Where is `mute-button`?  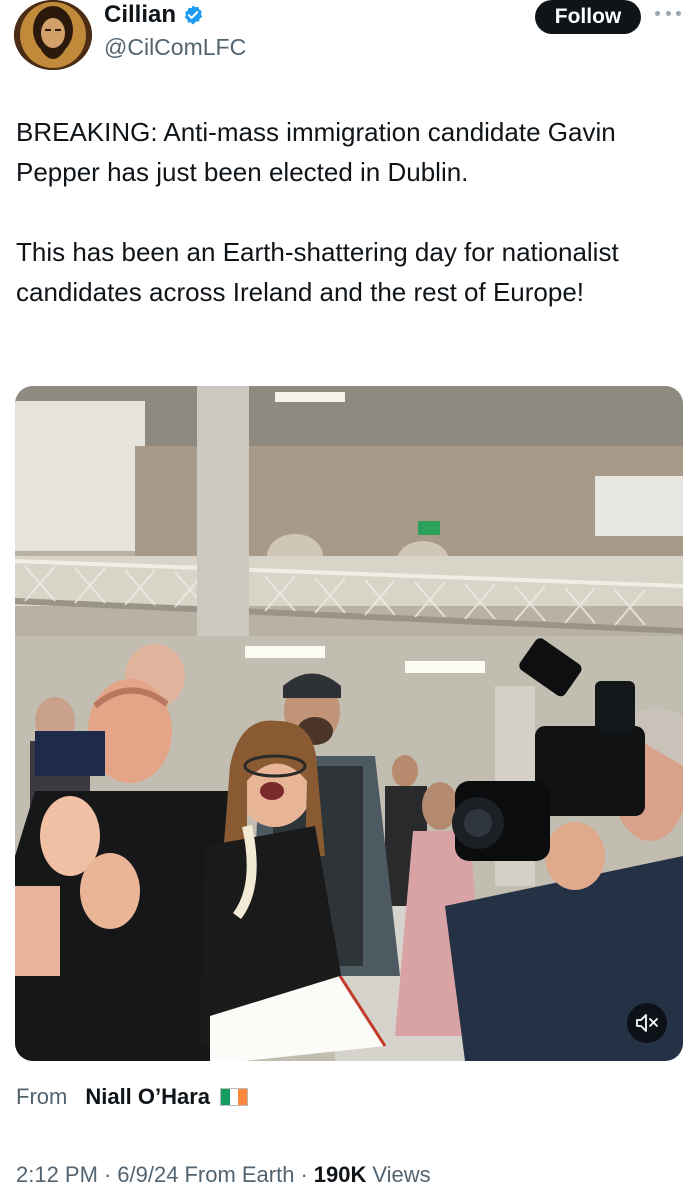
mute-button is located at coordinates (647, 1023).